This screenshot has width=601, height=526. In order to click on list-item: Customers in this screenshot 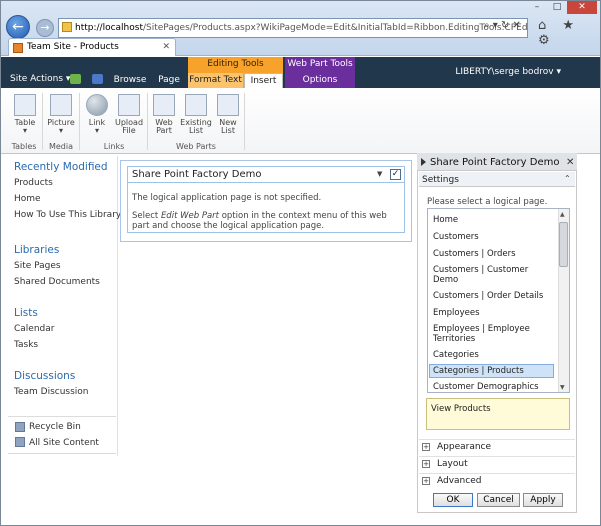, I will do `click(456, 237)`.